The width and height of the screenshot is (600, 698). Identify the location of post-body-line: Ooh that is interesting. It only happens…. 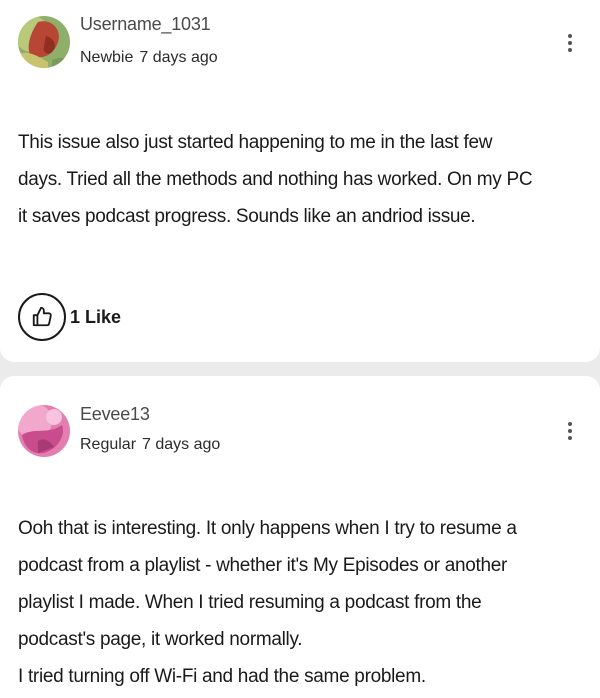
(267, 528).